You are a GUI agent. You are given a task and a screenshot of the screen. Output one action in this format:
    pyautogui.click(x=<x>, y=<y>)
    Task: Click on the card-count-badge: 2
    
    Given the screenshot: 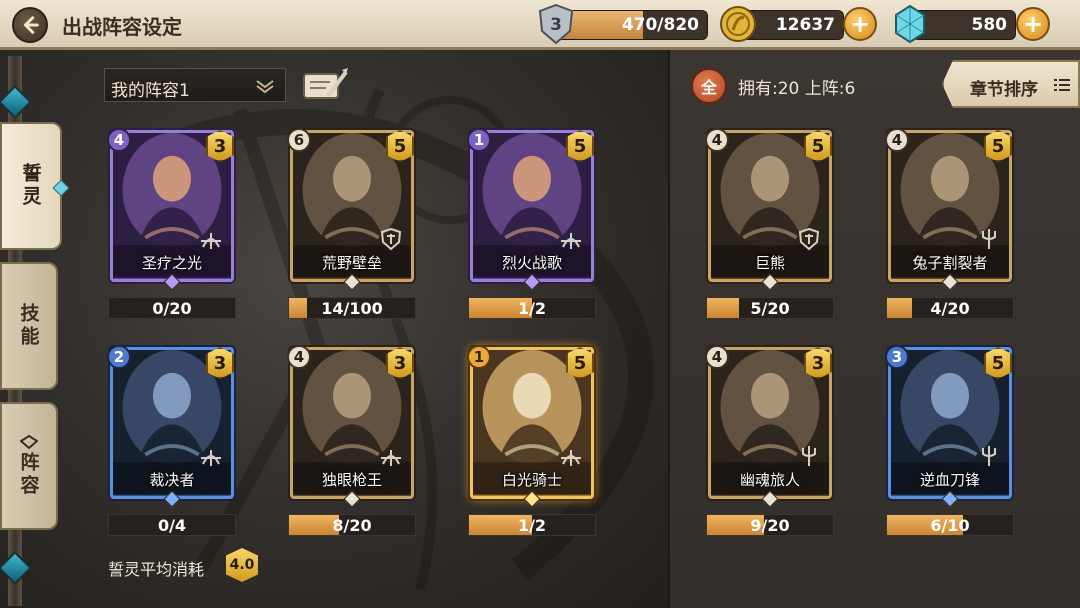 What is the action you would take?
    pyautogui.click(x=119, y=357)
    